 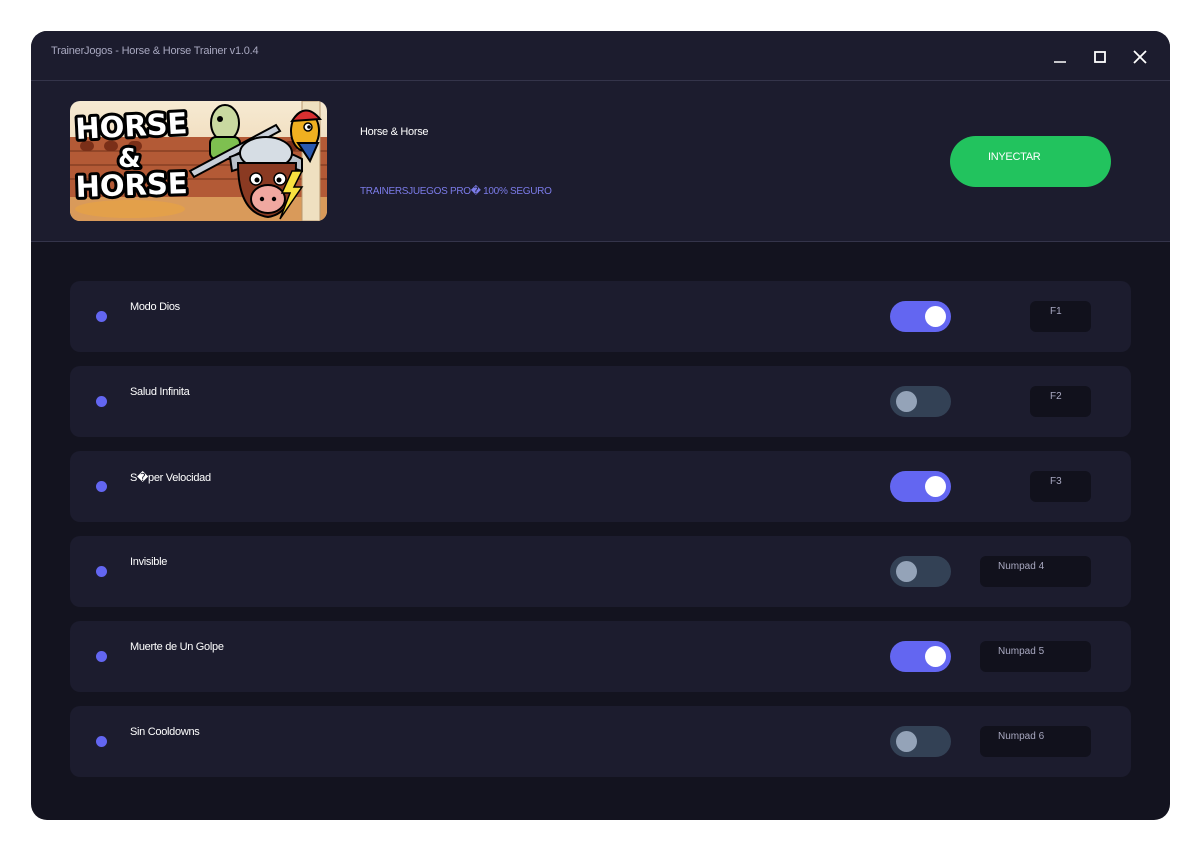 I want to click on hotkey-button: Numpad 6, so click(x=1035, y=741).